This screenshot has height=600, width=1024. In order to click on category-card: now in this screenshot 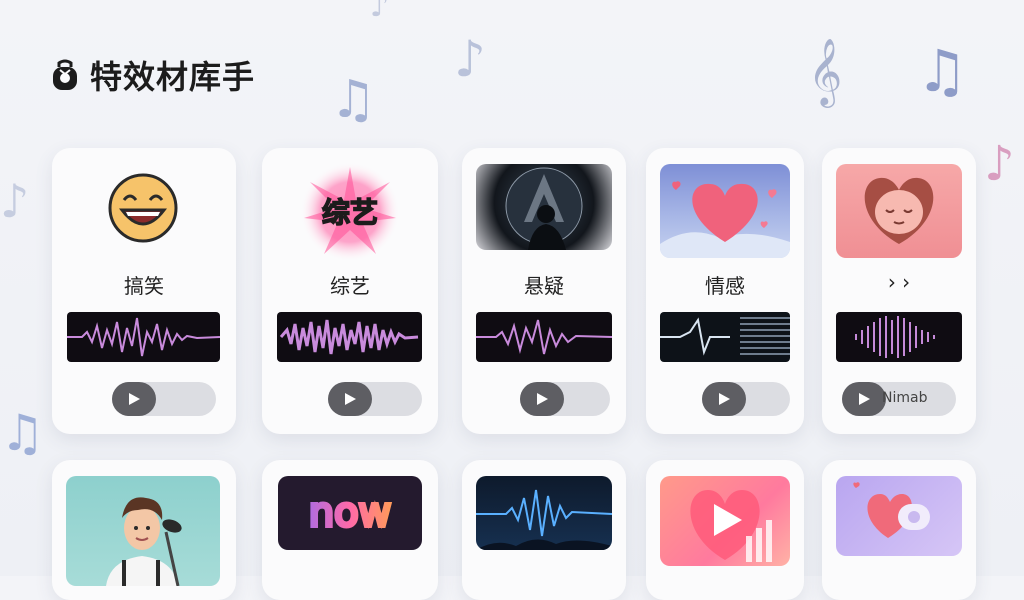, I will do `click(350, 530)`.